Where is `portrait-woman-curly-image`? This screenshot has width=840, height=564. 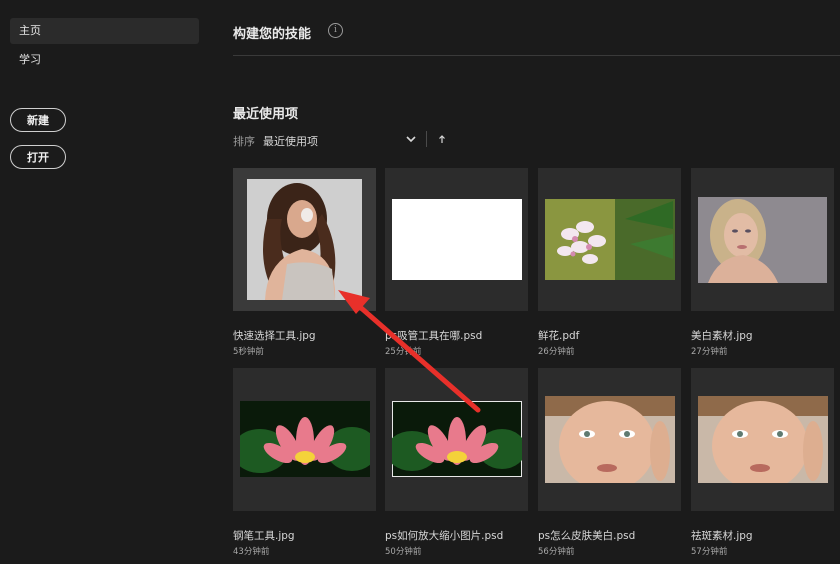 portrait-woman-curly-image is located at coordinates (304, 239).